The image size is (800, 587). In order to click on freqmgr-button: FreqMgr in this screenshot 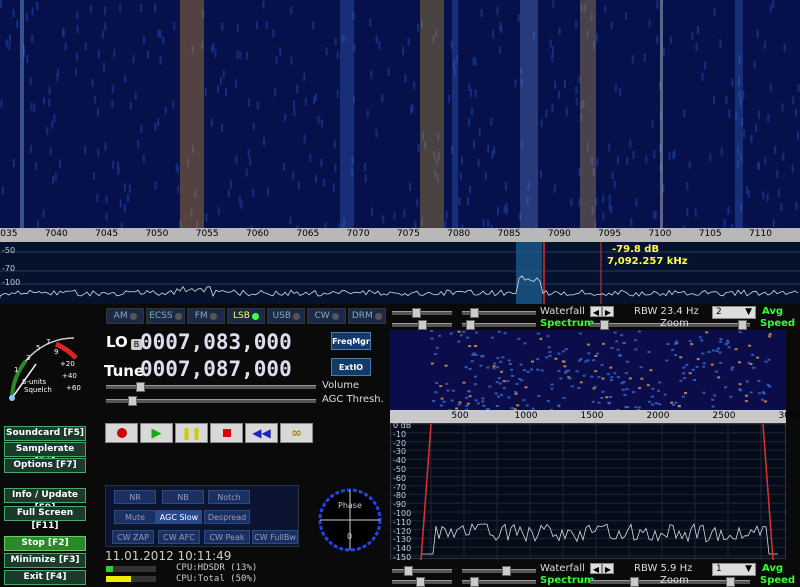, I will do `click(351, 341)`.